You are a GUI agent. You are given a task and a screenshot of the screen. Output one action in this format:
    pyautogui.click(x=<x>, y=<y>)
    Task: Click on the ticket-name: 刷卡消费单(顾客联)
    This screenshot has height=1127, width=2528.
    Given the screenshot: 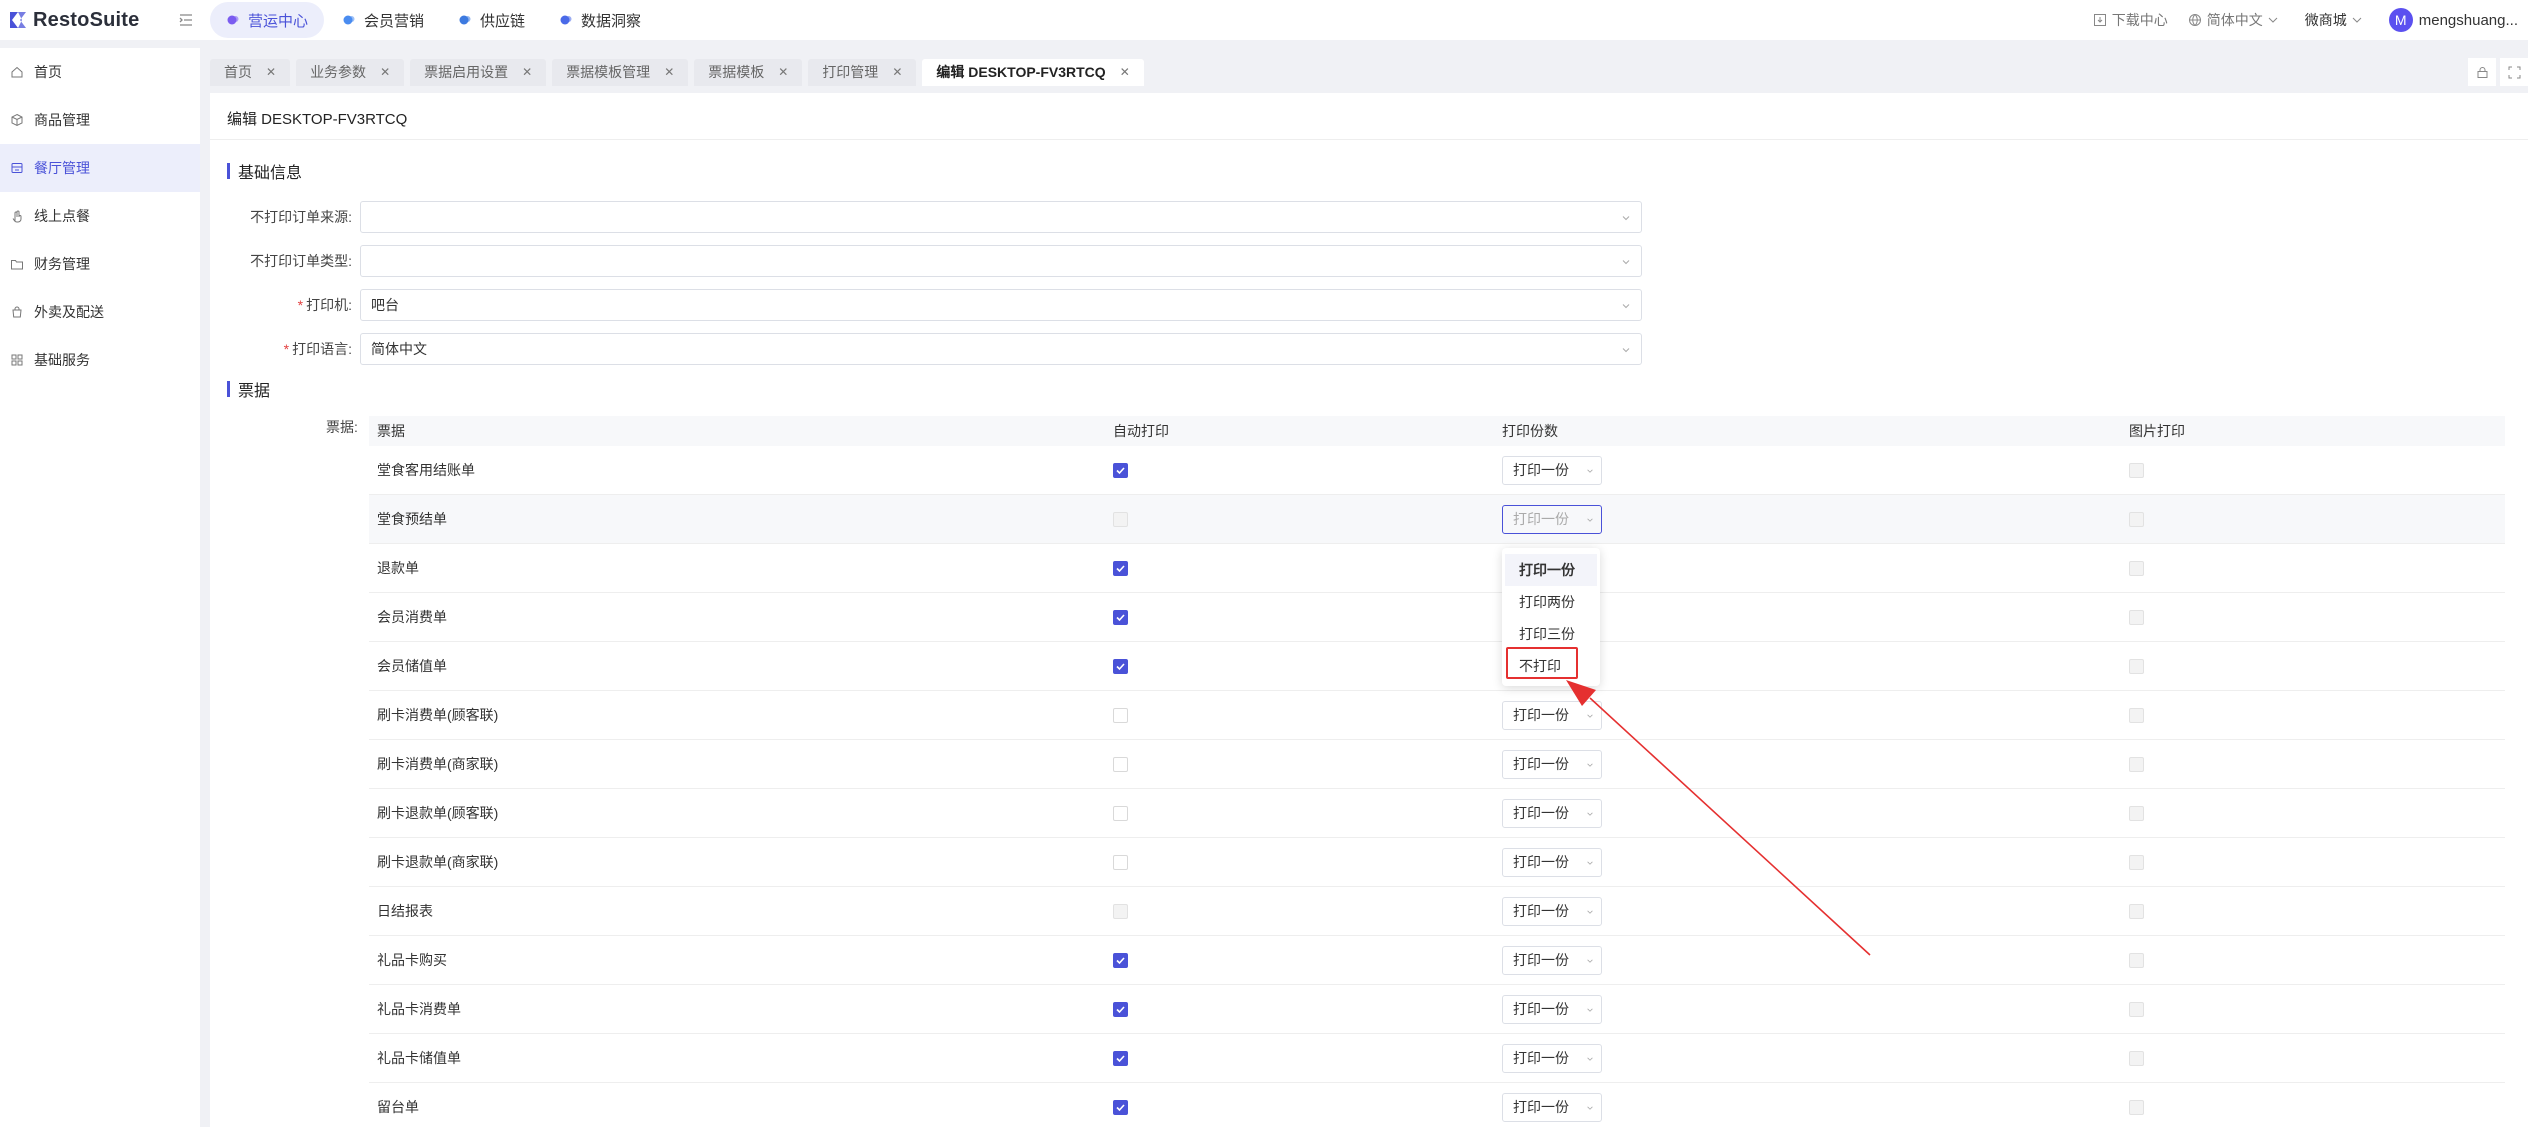 What is the action you would take?
    pyautogui.click(x=438, y=715)
    